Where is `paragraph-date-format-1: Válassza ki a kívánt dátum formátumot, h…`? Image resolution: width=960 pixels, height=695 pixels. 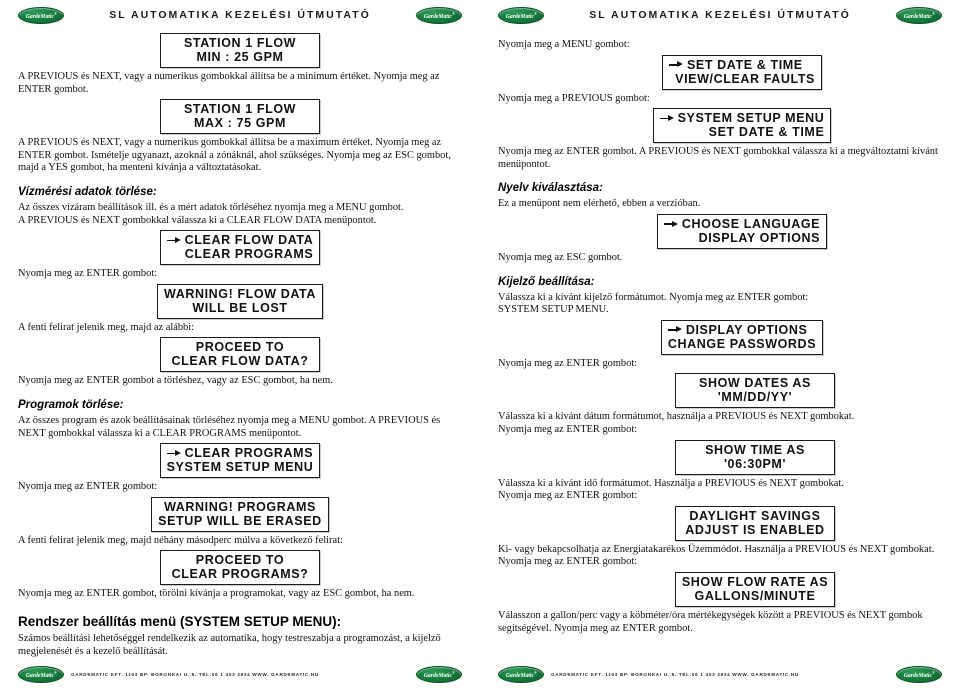 paragraph-date-format-1: Válassza ki a kívánt dátum formátumot, h… is located at coordinates (676, 417).